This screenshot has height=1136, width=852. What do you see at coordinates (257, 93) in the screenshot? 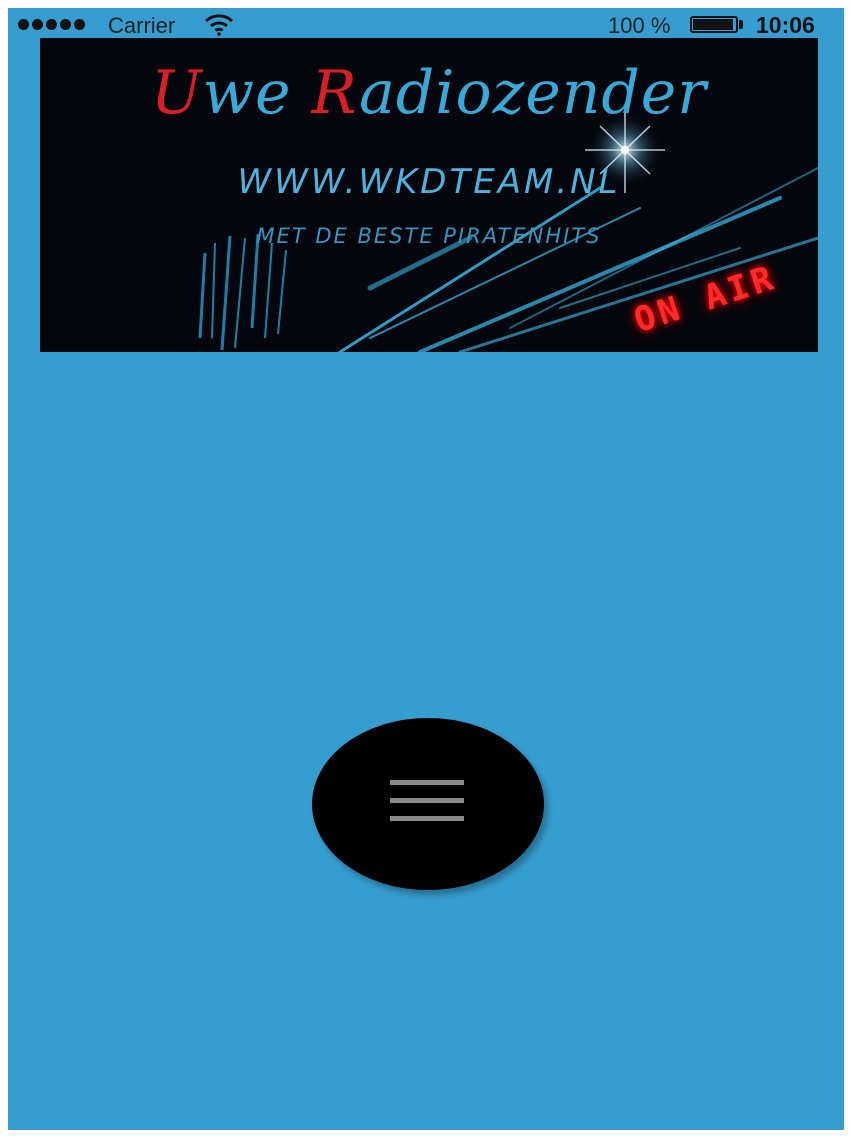
I see `title-part-we: we` at bounding box center [257, 93].